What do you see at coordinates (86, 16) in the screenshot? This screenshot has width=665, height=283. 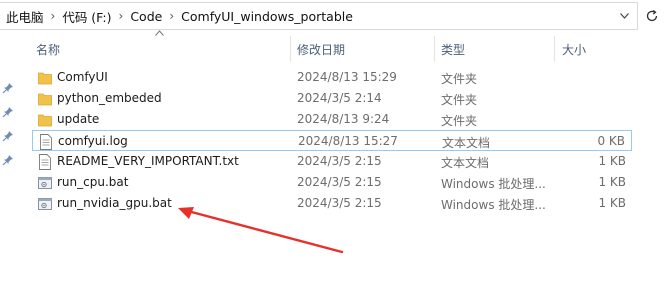 I see `breadcrumb-drive: 代码 (F:)` at bounding box center [86, 16].